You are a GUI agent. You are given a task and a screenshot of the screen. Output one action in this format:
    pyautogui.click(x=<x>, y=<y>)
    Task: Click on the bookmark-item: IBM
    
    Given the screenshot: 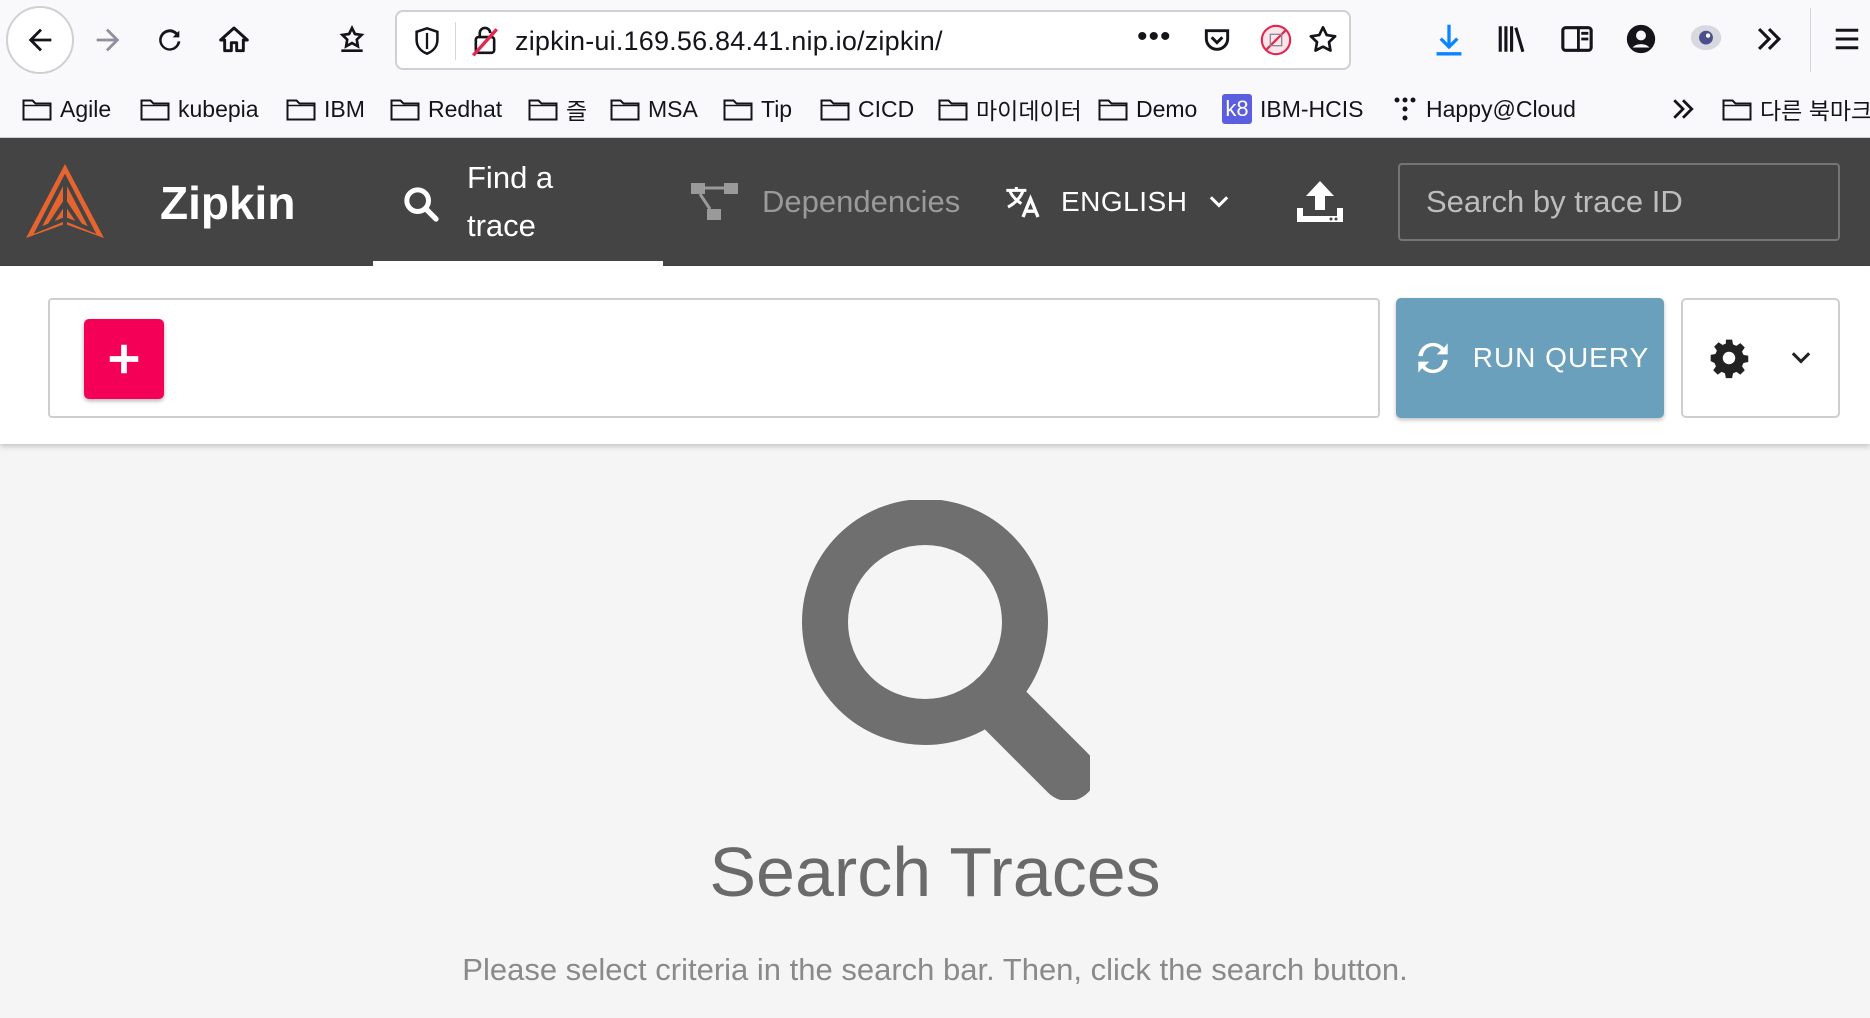 What is the action you would take?
    pyautogui.click(x=325, y=109)
    